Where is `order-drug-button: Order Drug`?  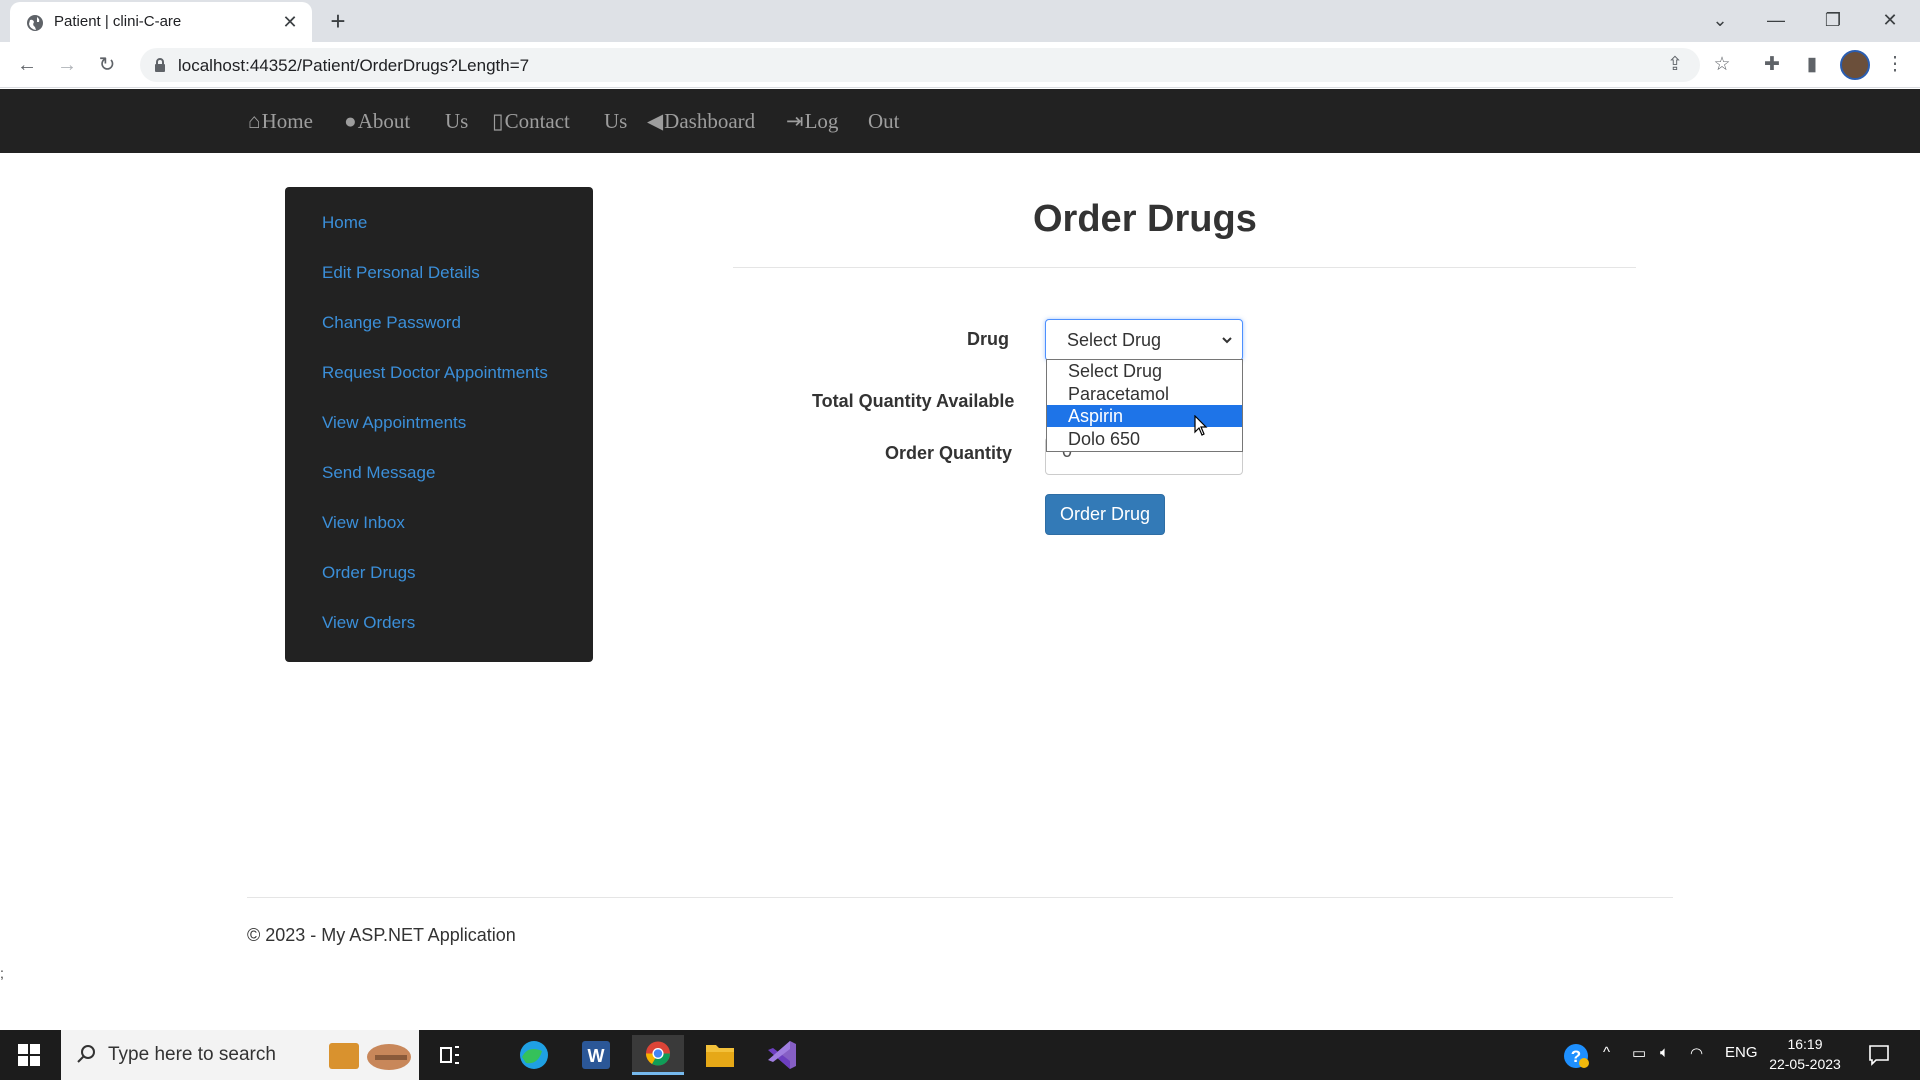 order-drug-button: Order Drug is located at coordinates (1105, 514).